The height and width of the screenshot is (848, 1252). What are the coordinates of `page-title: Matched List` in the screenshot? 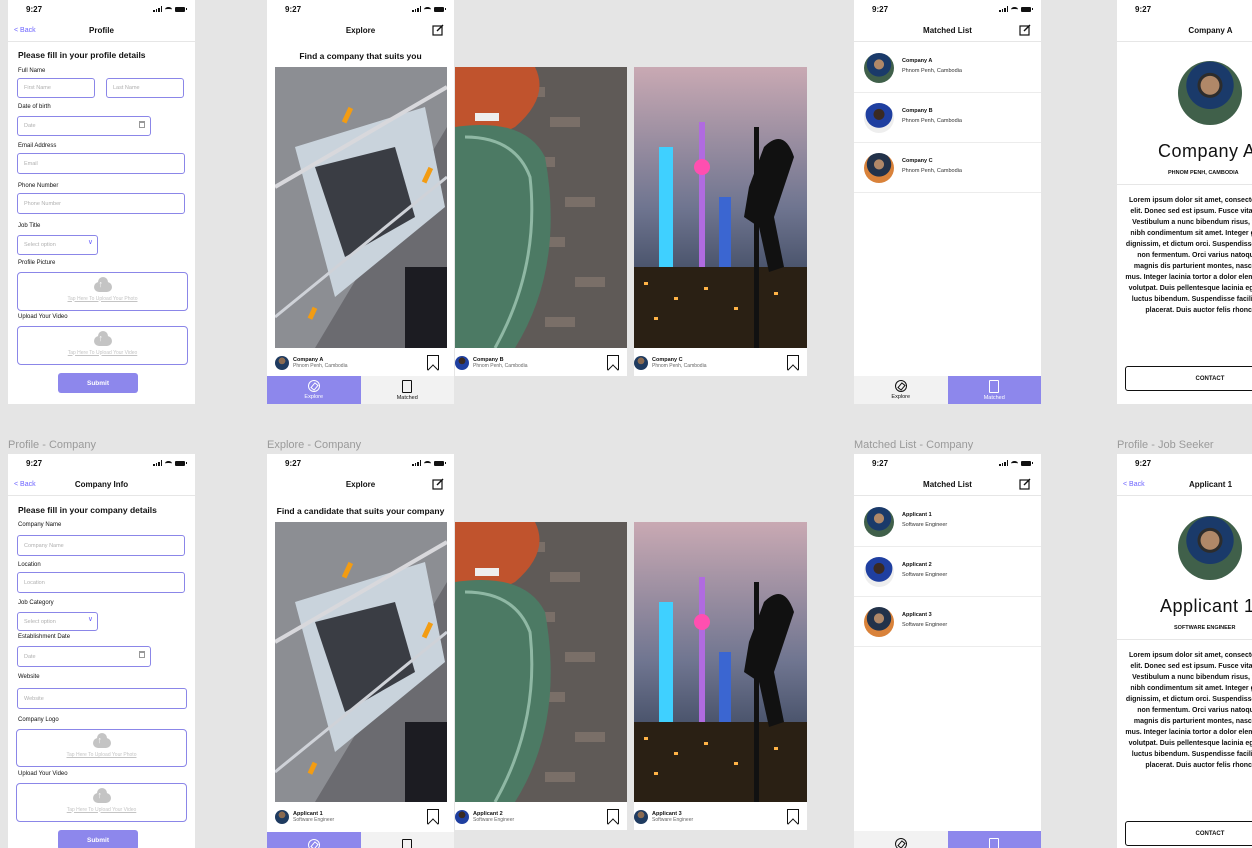 It's located at (947, 30).